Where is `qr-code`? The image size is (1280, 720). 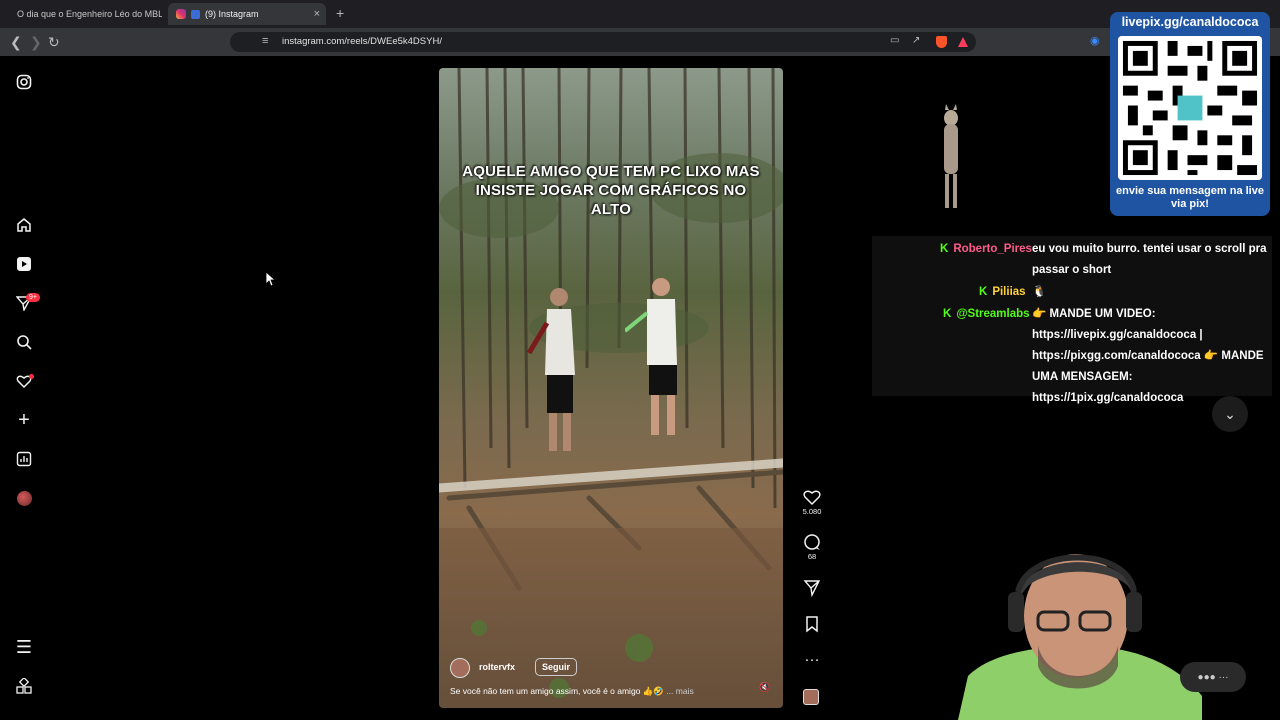
qr-code is located at coordinates (1190, 108).